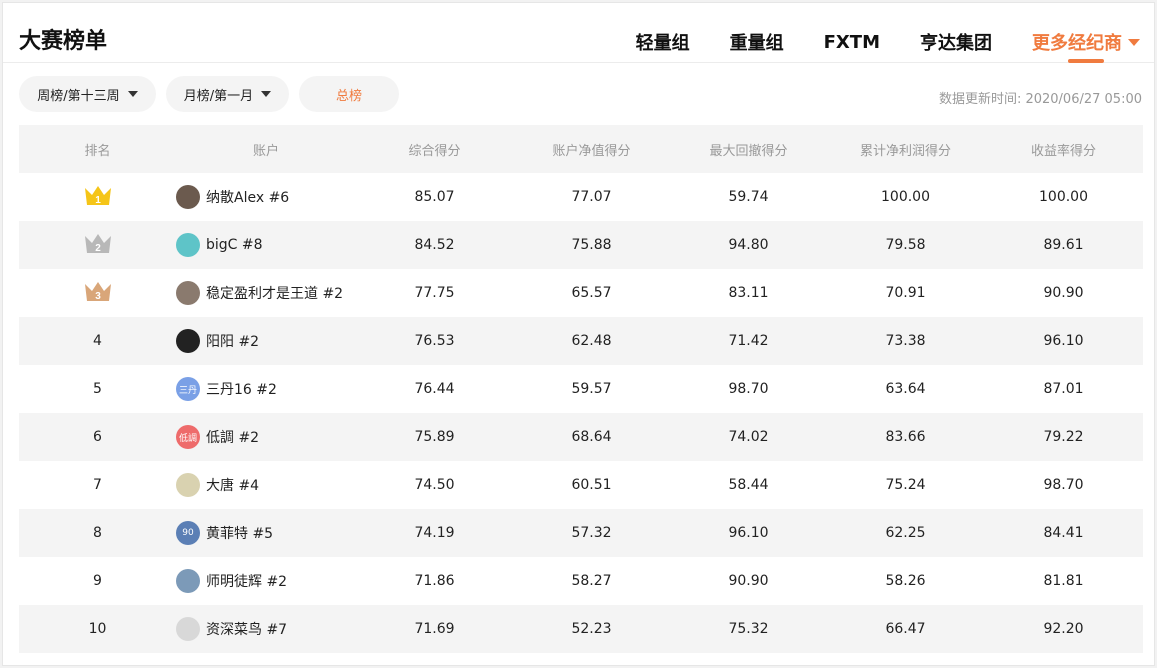 The image size is (1157, 668). I want to click on rank-label: 8, so click(97, 533).